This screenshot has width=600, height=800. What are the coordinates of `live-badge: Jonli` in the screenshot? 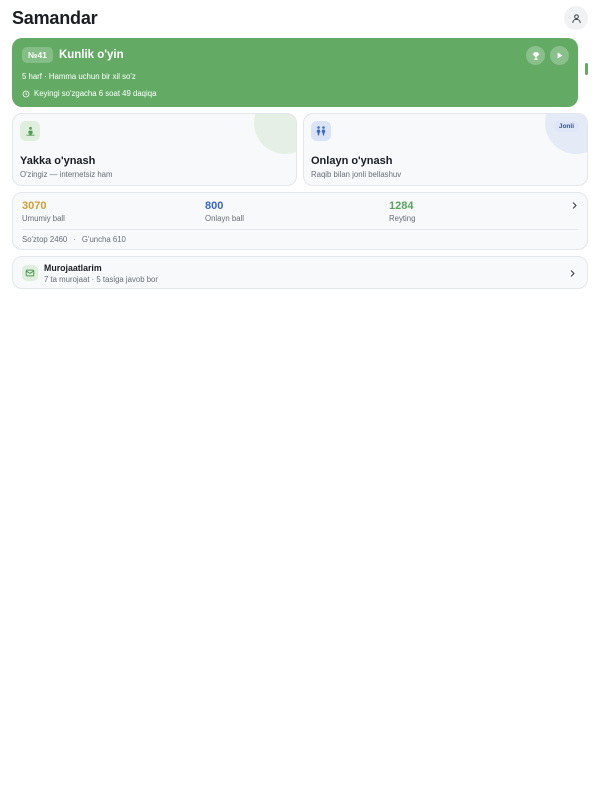 It's located at (566, 126).